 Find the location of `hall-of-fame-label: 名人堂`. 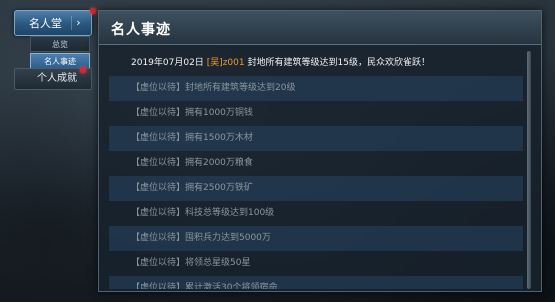

hall-of-fame-label: 名人堂 is located at coordinates (45, 23).